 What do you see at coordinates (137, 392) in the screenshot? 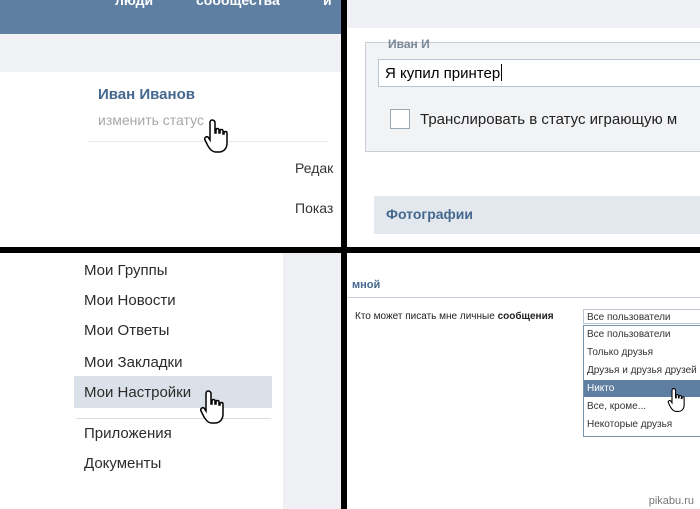
I see `menu-item-settings: Мои Настройки` at bounding box center [137, 392].